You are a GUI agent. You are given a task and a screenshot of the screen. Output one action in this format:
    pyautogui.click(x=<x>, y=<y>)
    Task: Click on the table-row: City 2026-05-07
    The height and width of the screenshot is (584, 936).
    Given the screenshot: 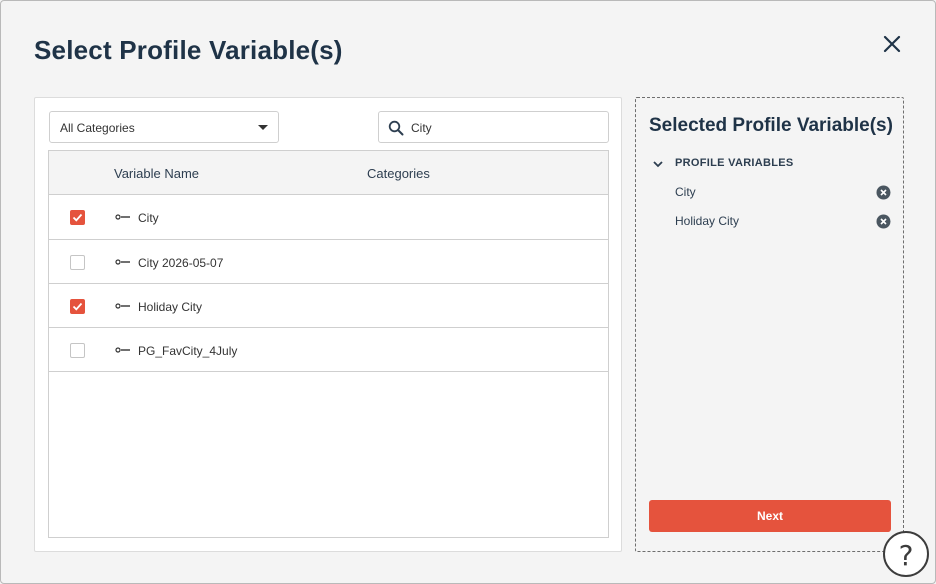 What is the action you would take?
    pyautogui.click(x=328, y=262)
    